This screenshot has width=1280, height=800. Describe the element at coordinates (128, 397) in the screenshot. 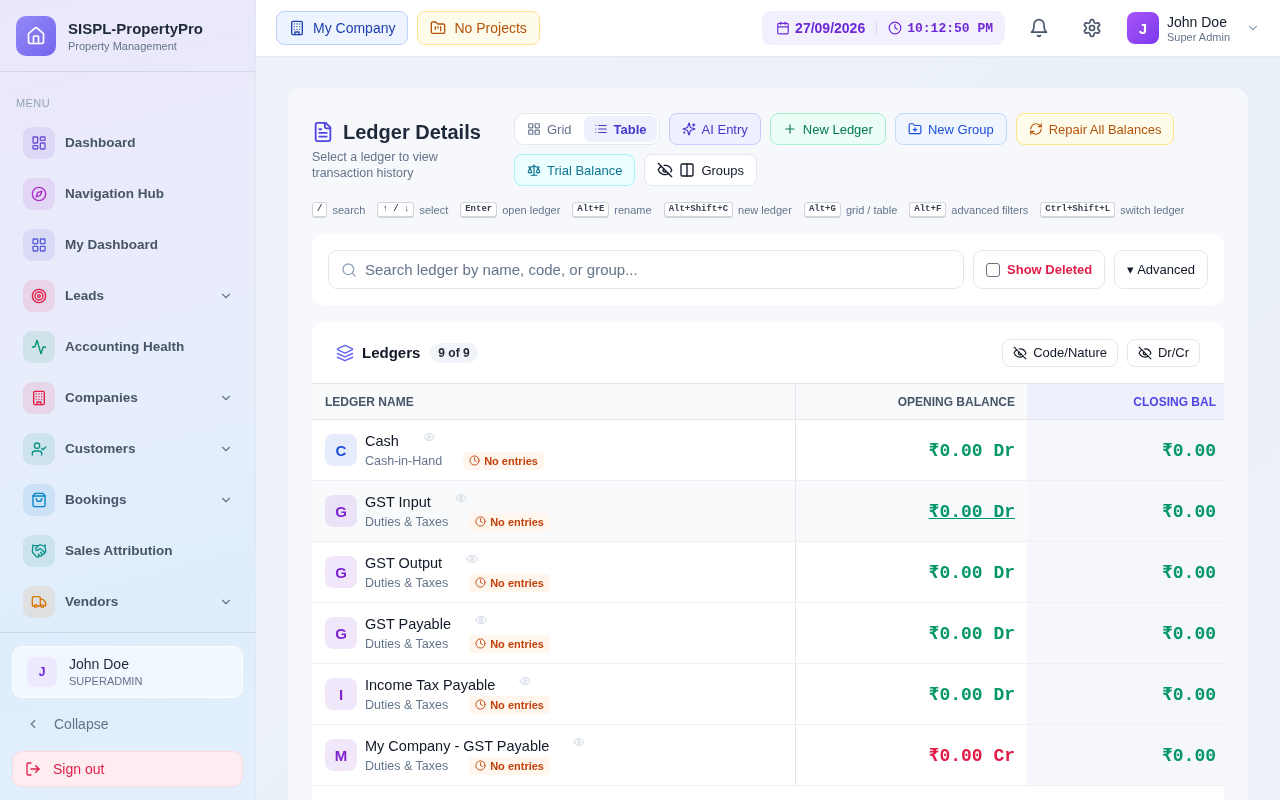

I see `nav-item: Companies` at that location.